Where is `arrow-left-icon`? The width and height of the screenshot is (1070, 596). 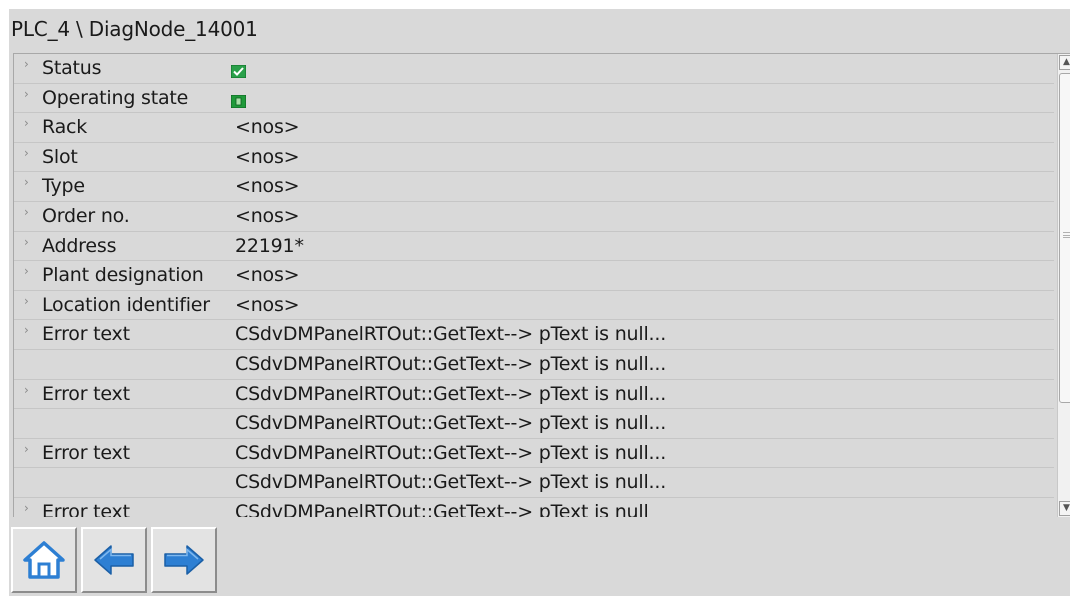 arrow-left-icon is located at coordinates (114, 560).